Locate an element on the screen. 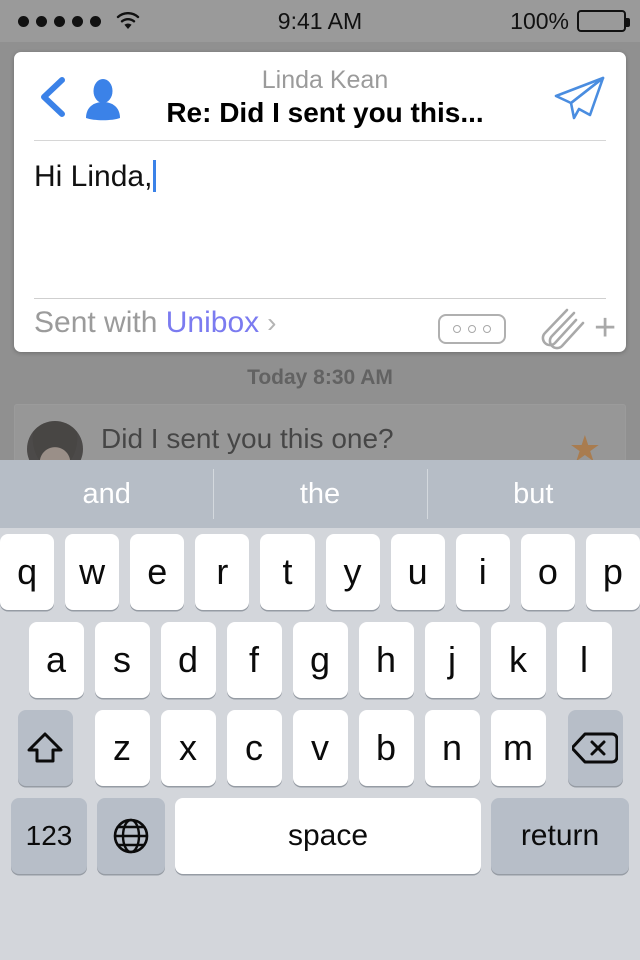 This screenshot has height=960, width=640. key-t: t is located at coordinates (287, 572).